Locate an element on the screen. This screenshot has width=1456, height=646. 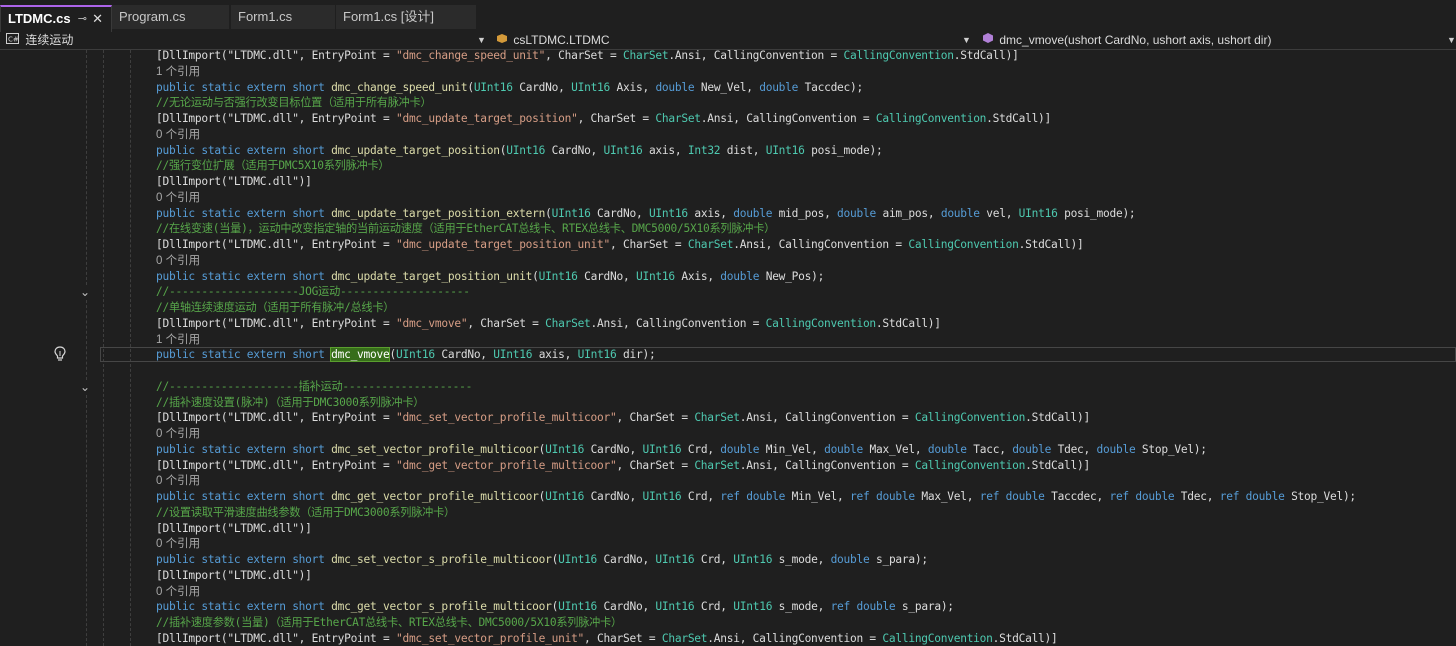
code-token: dmc_update_target_position_unit is located at coordinates (432, 276).